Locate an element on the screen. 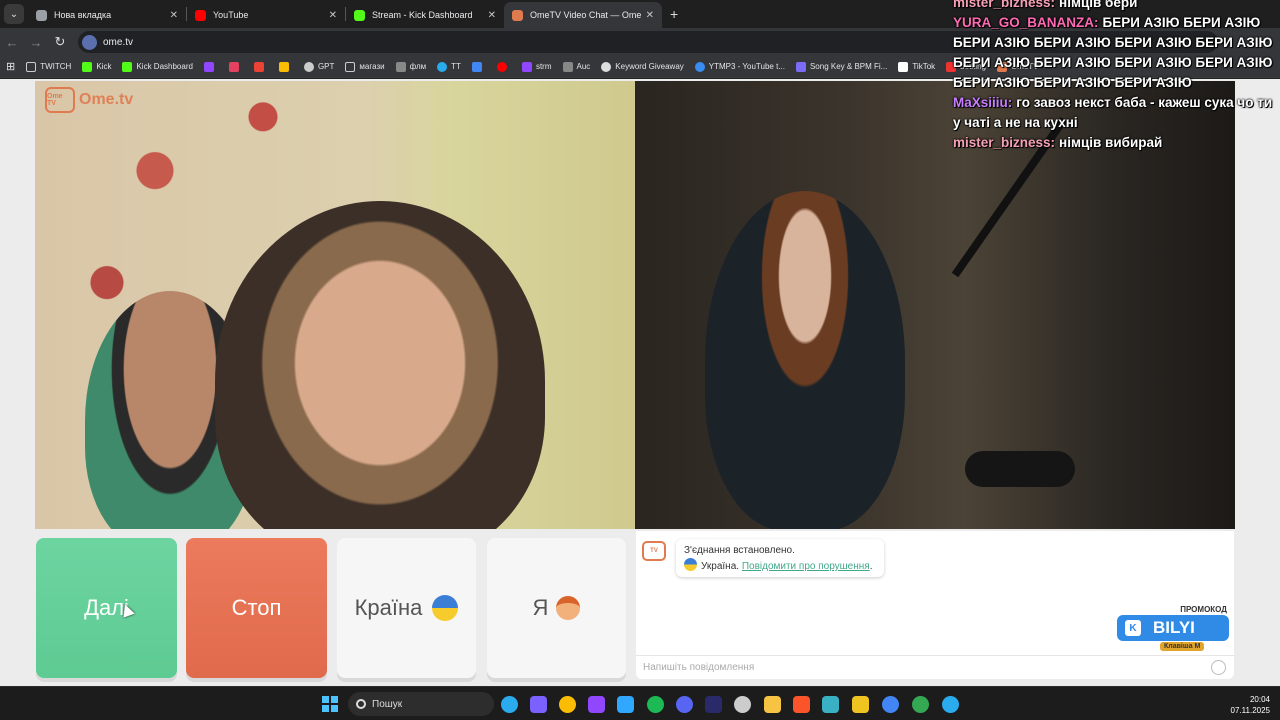  bookmark-label: TikTok is located at coordinates (924, 66).